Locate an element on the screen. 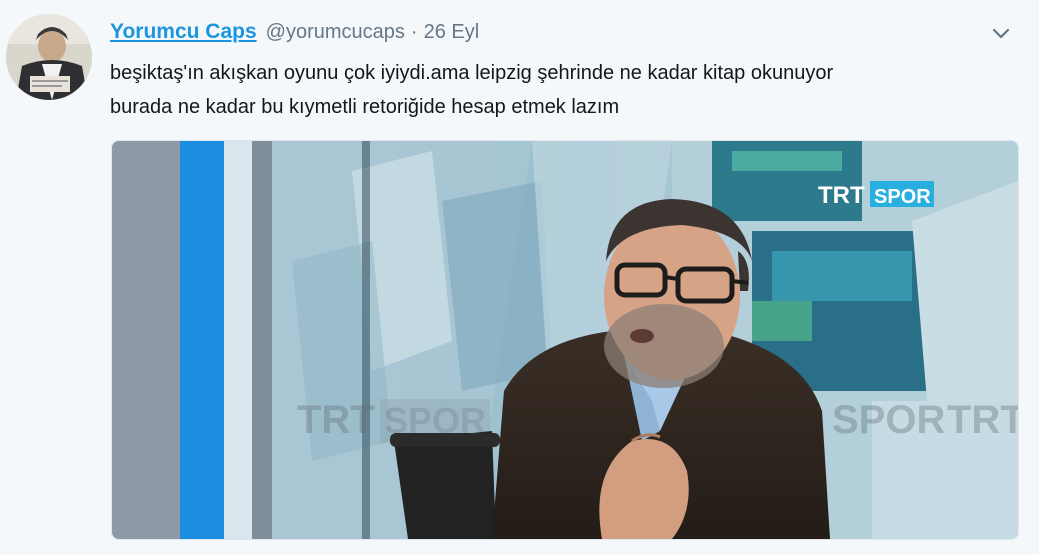 The width and height of the screenshot is (1039, 555). tweet-header: Yorumcu Caps @yorumcucaps · 26 Eyl is located at coordinates (294, 32).